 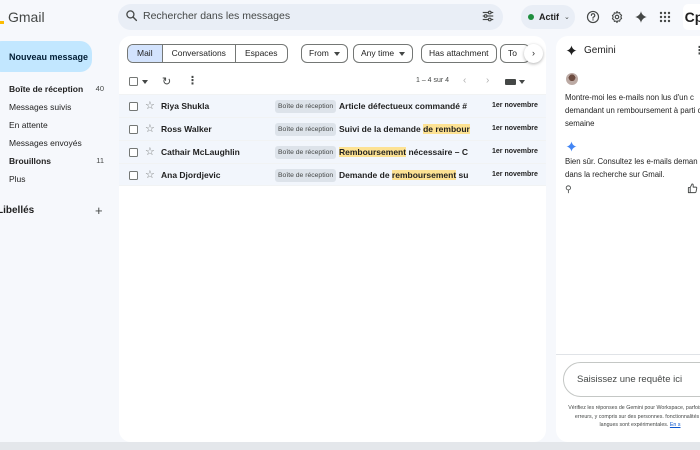 What do you see at coordinates (488, 18) in the screenshot?
I see `search-options-icon` at bounding box center [488, 18].